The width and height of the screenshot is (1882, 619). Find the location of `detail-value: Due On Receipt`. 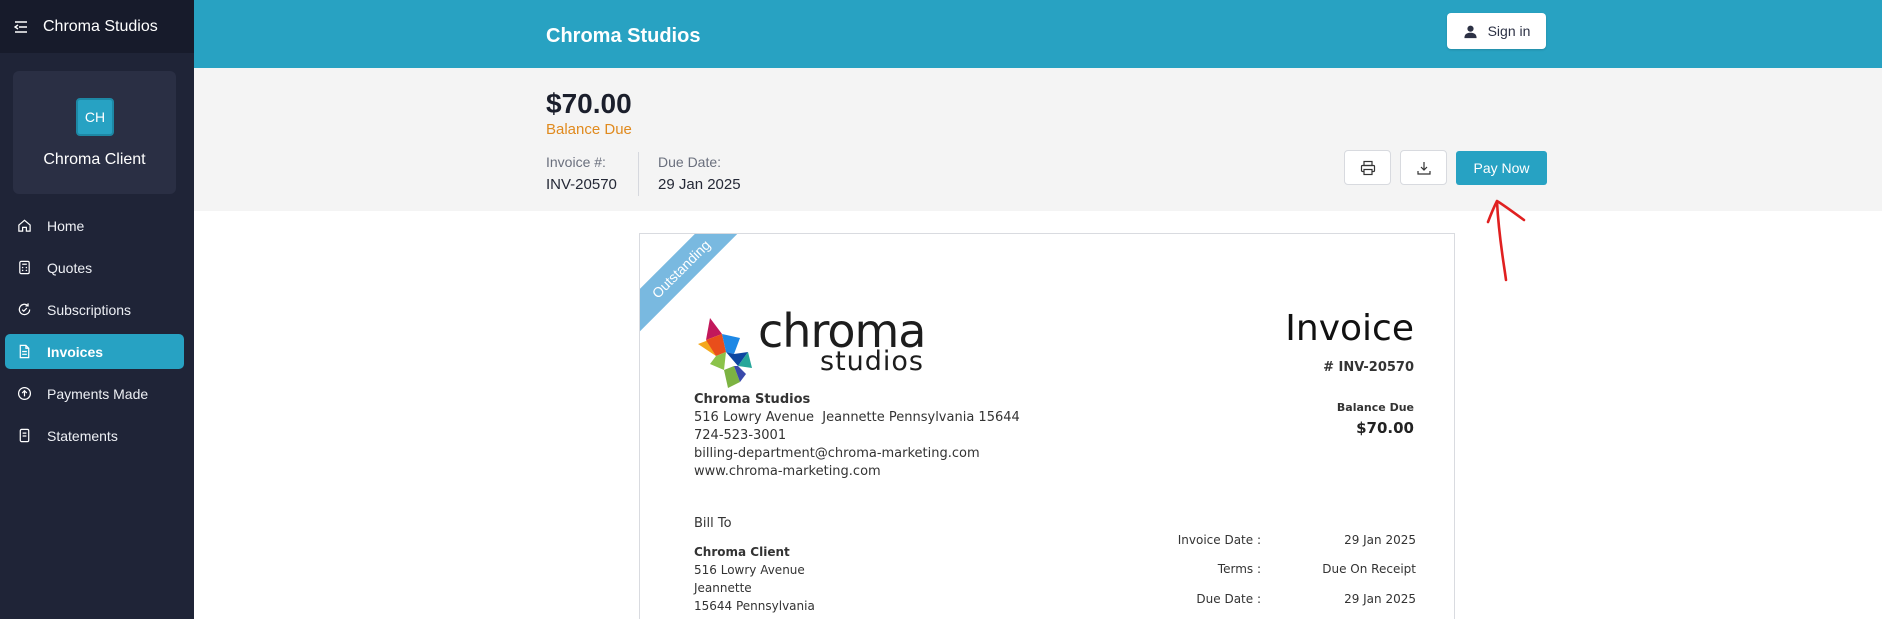

detail-value: Due On Receipt is located at coordinates (1369, 569).